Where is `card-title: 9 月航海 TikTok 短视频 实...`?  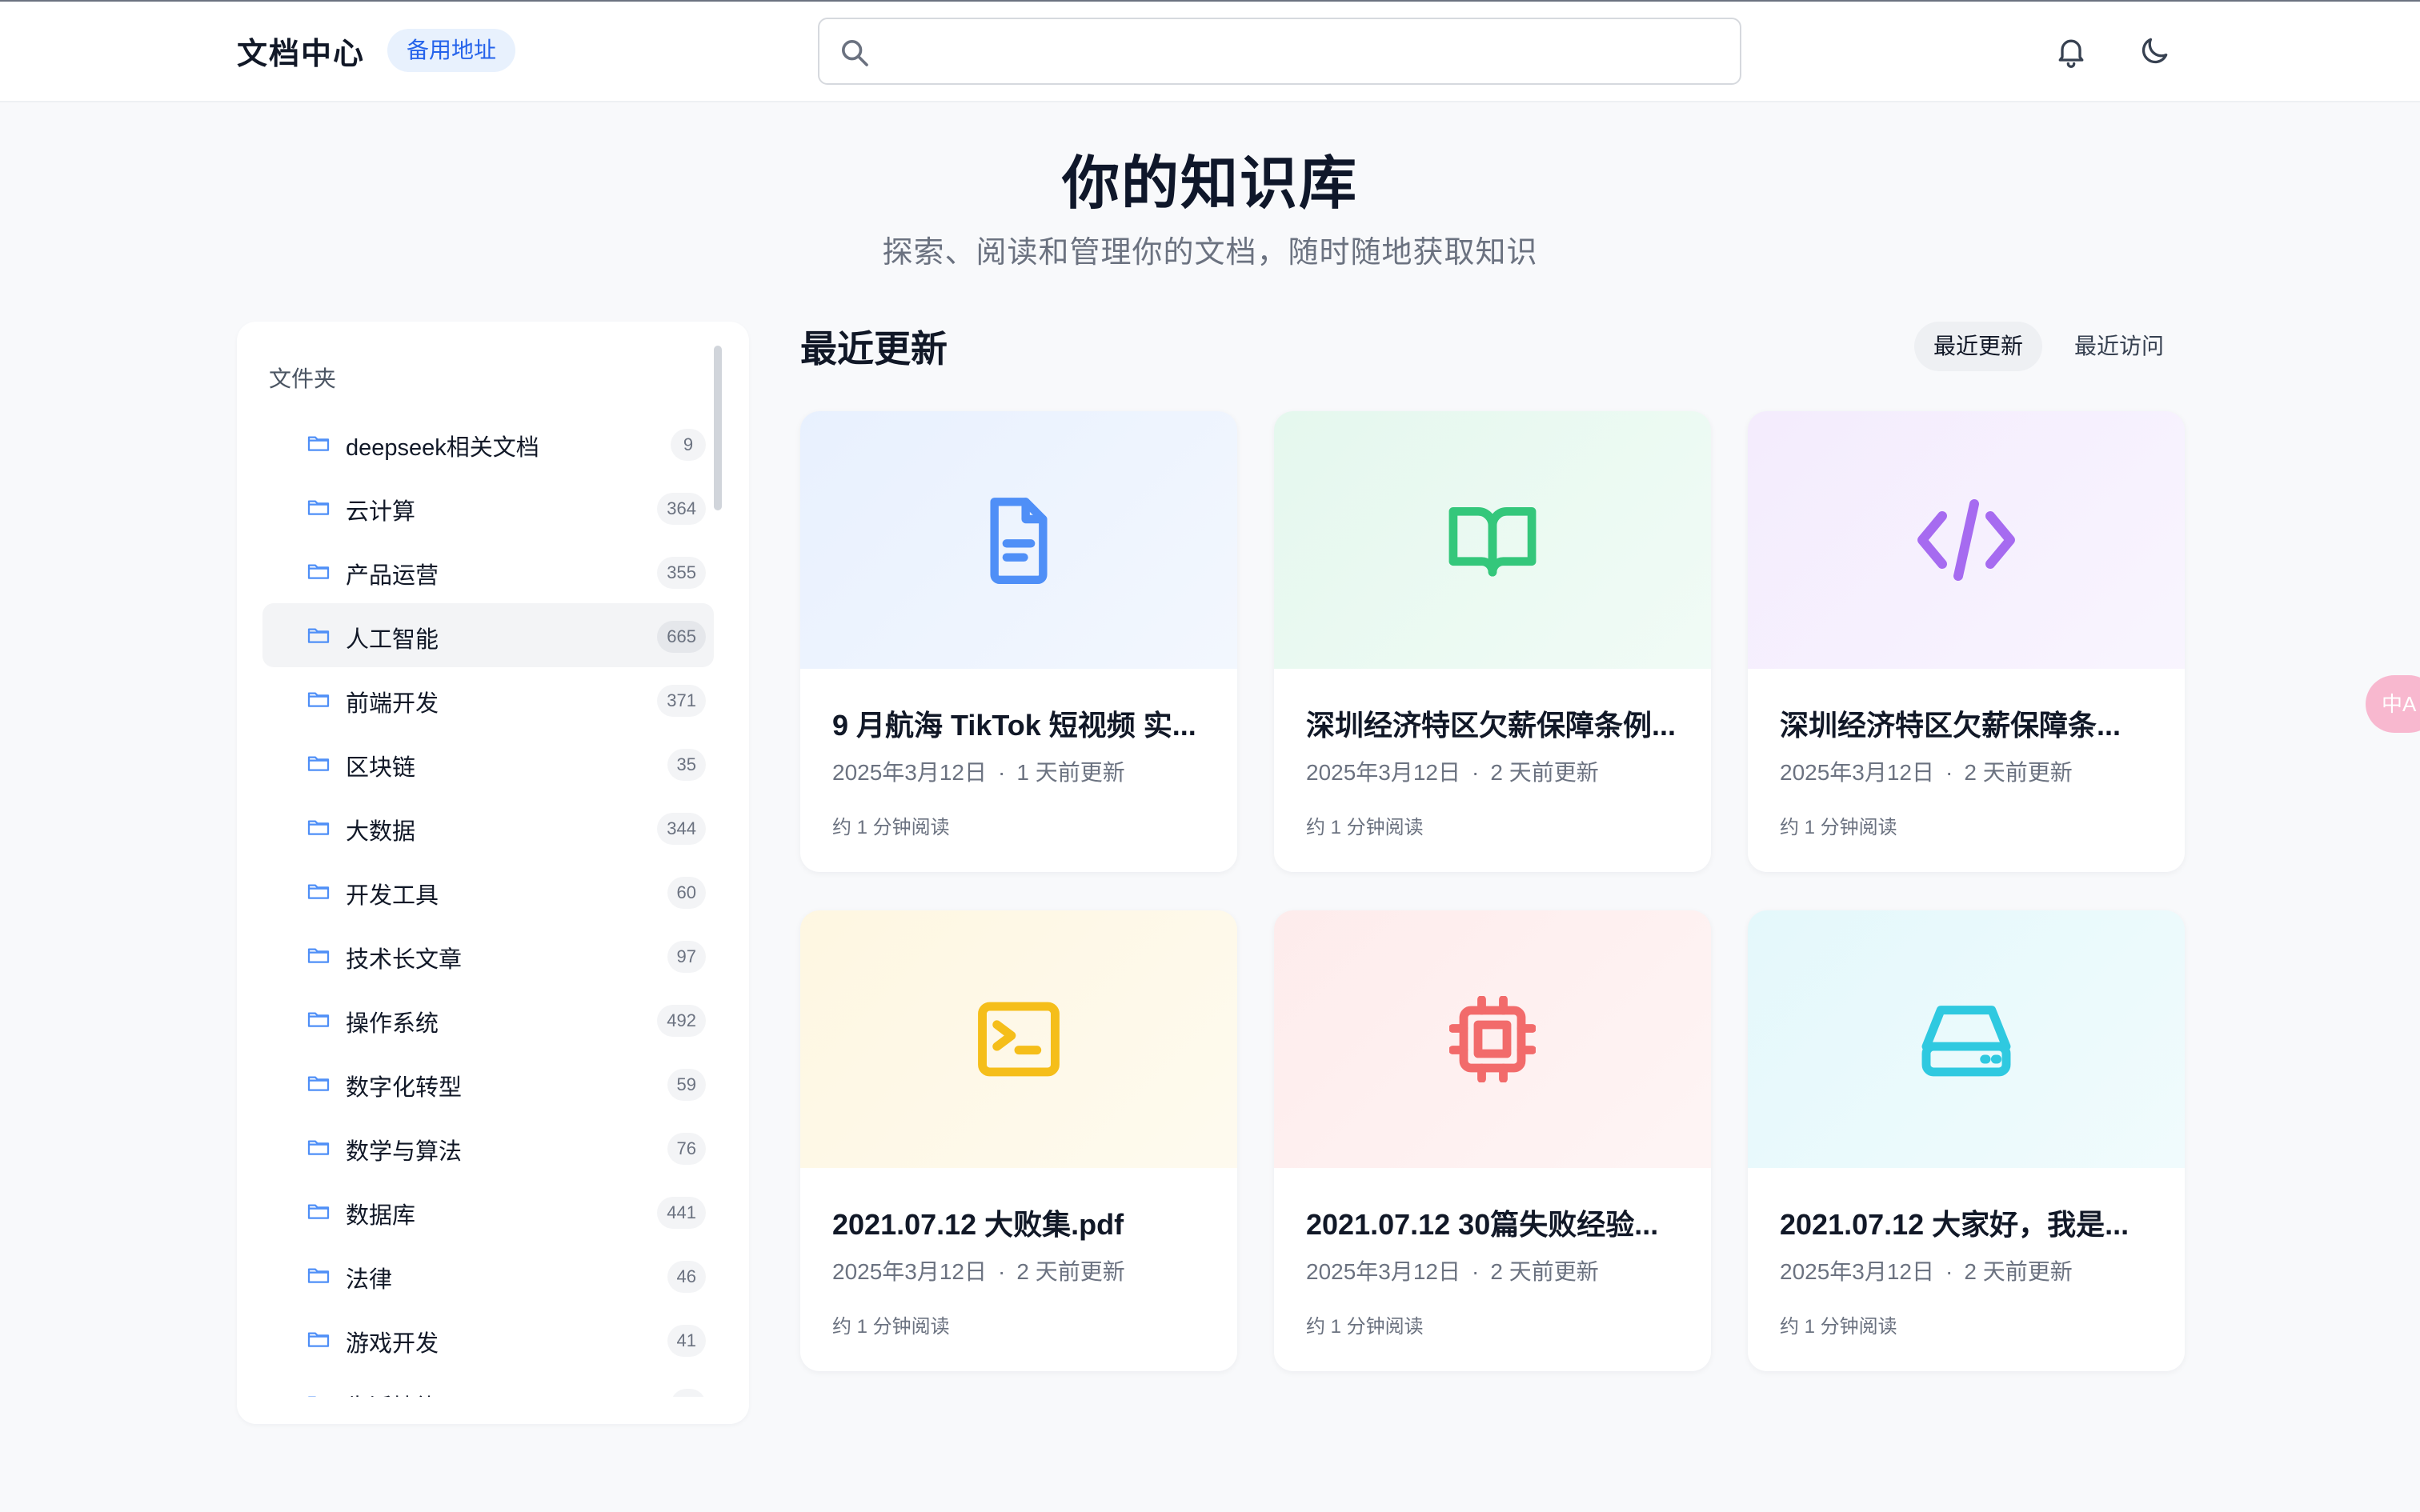
card-title: 9 月航海 TikTok 短视频 实... is located at coordinates (1014, 725).